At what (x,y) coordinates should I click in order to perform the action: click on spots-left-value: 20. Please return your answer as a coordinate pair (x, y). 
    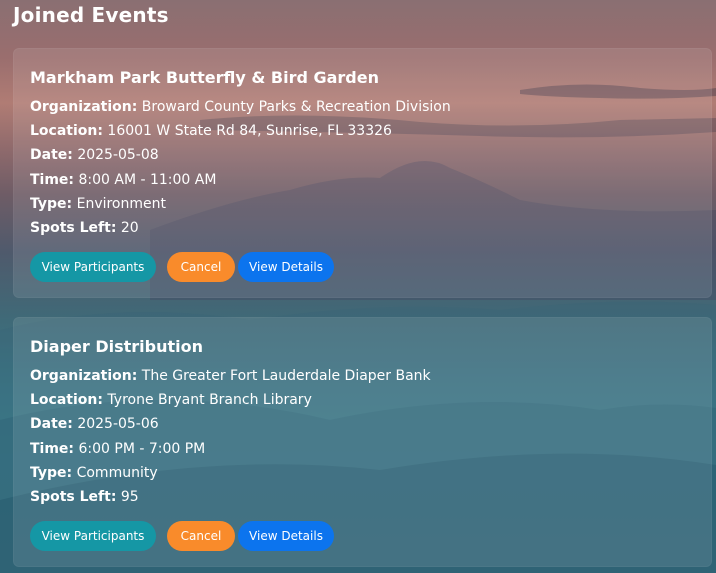
    Looking at the image, I should click on (129, 228).